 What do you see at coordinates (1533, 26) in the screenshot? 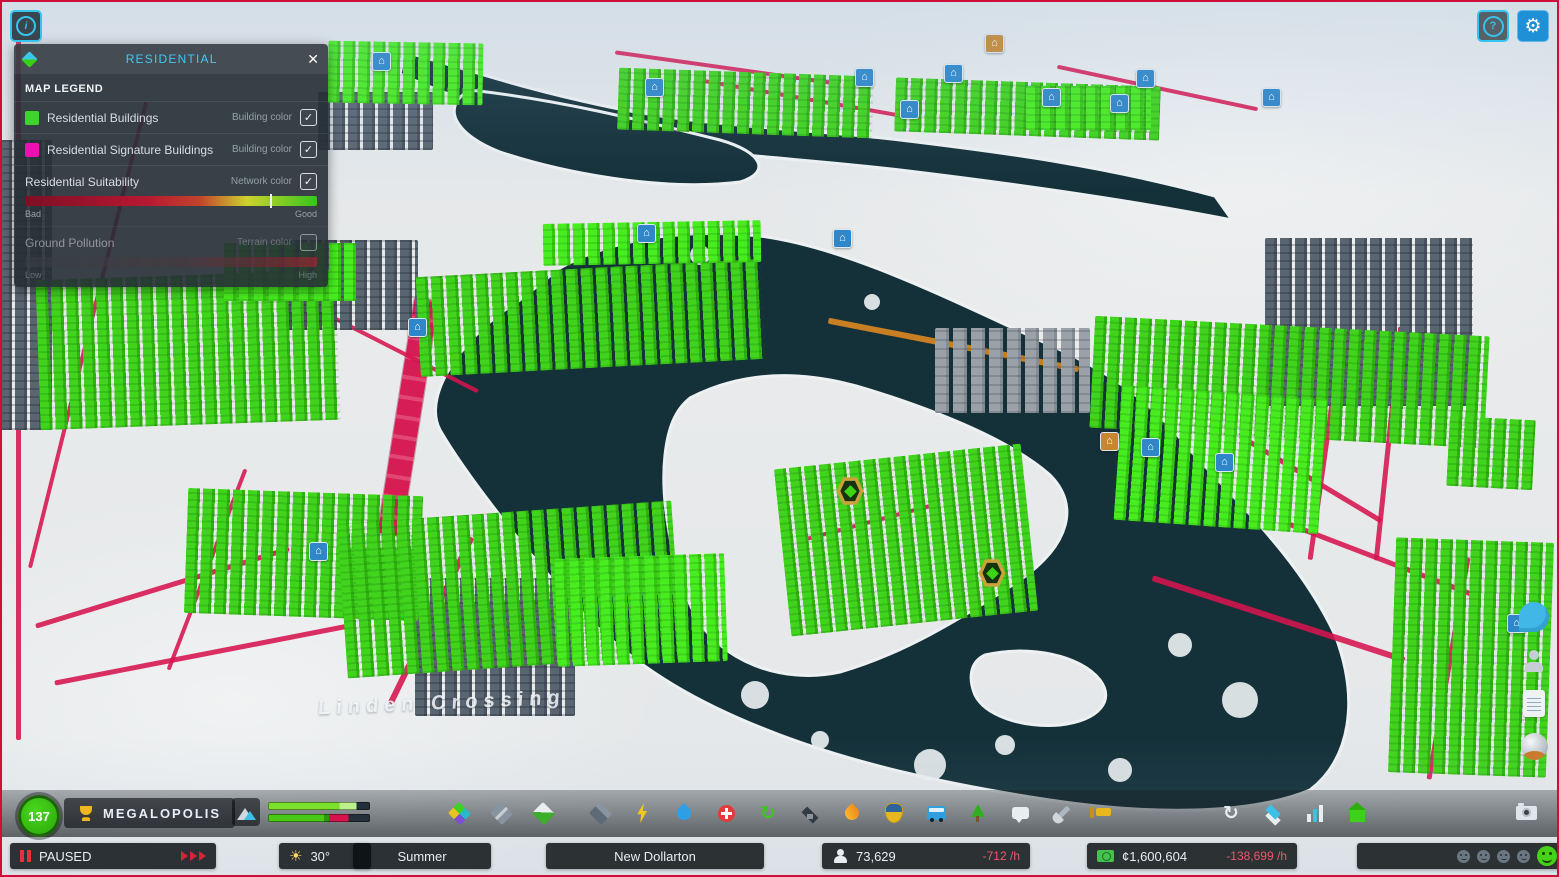
I see `settings-button: ⚙` at bounding box center [1533, 26].